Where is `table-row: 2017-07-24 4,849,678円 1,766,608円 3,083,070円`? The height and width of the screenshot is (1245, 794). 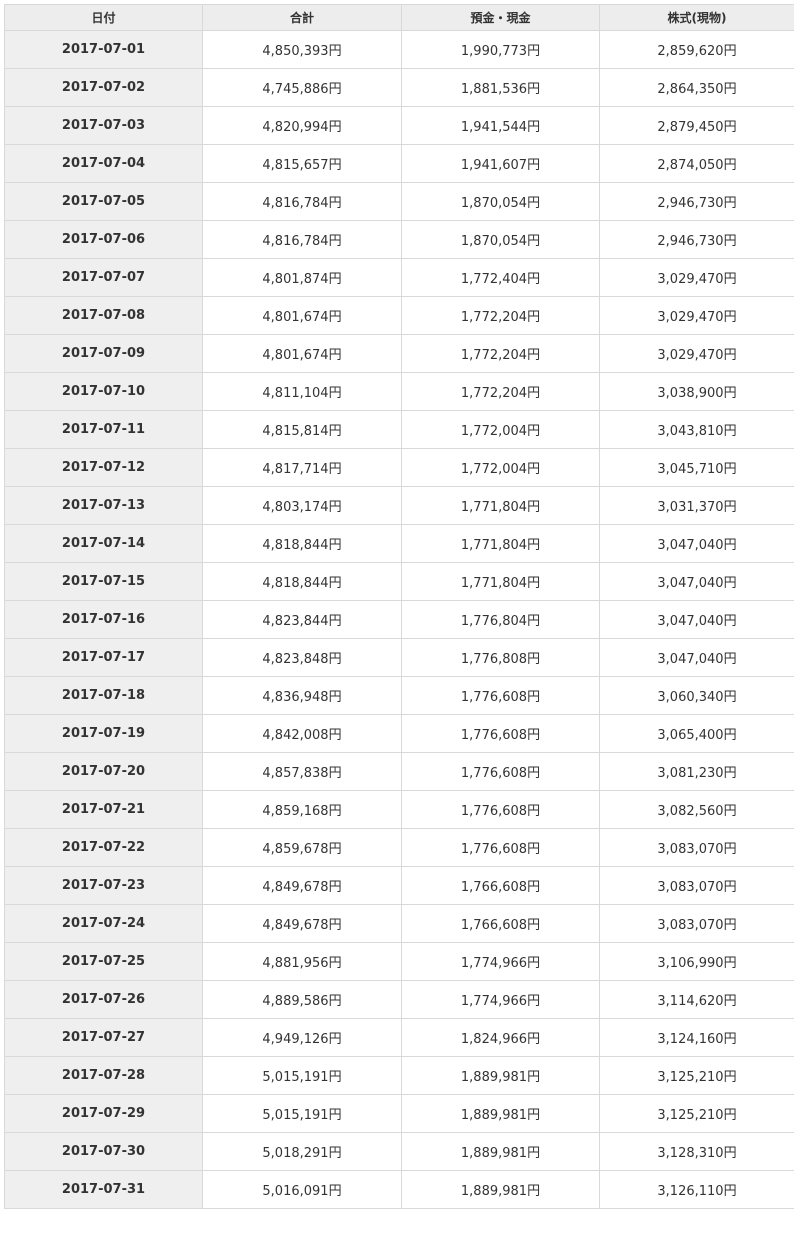 table-row: 2017-07-24 4,849,678円 1,766,608円 3,083,070円 is located at coordinates (399, 923).